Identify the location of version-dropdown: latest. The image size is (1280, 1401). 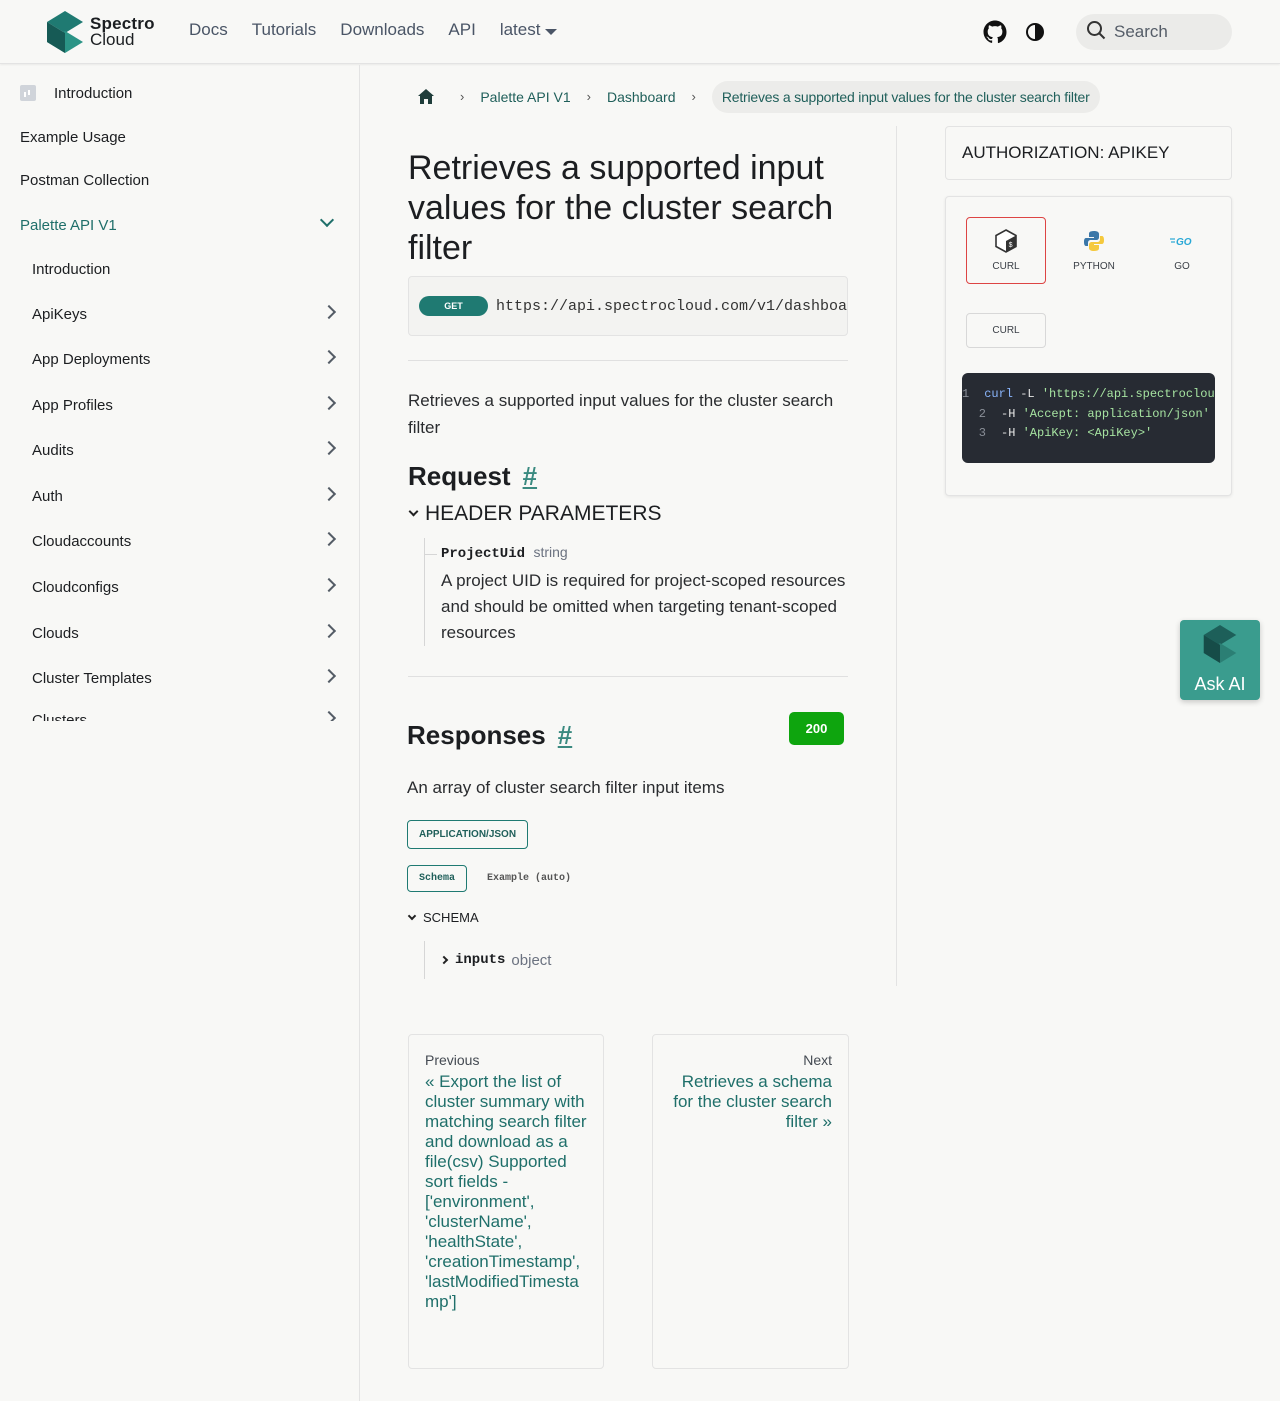
(528, 30).